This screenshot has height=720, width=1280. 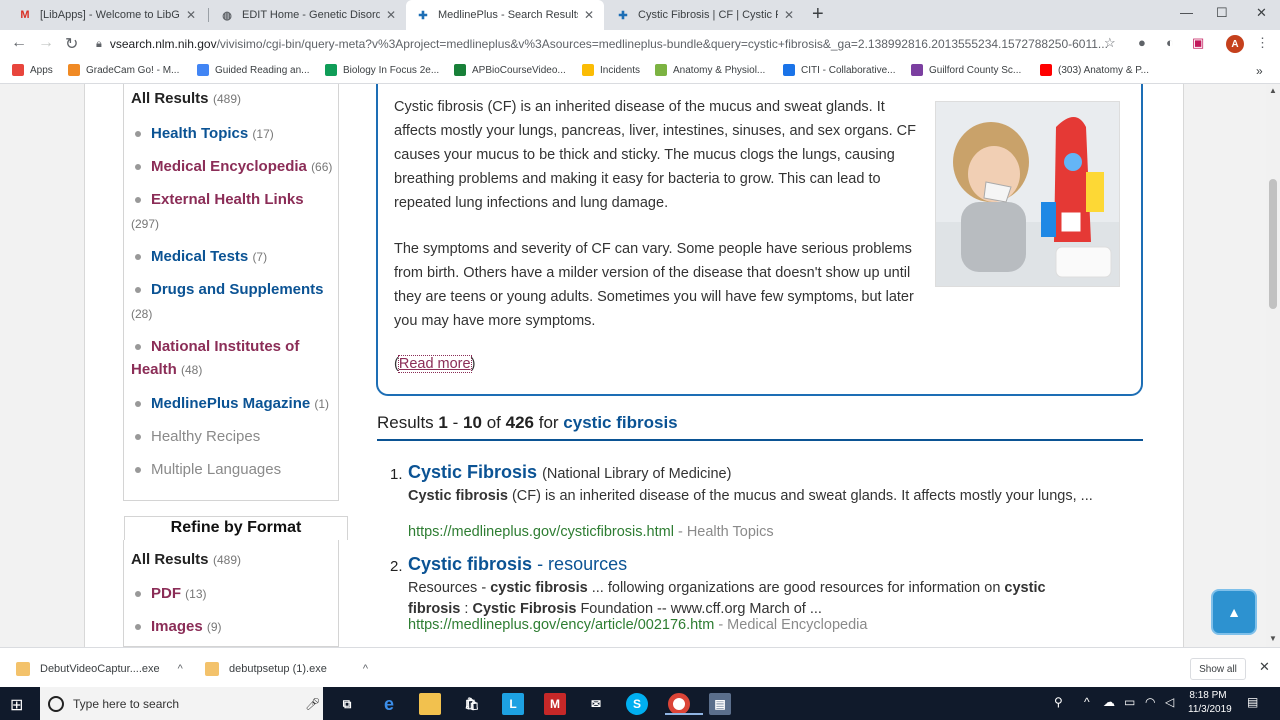 What do you see at coordinates (389, 704) in the screenshot?
I see `edge-icon: e` at bounding box center [389, 704].